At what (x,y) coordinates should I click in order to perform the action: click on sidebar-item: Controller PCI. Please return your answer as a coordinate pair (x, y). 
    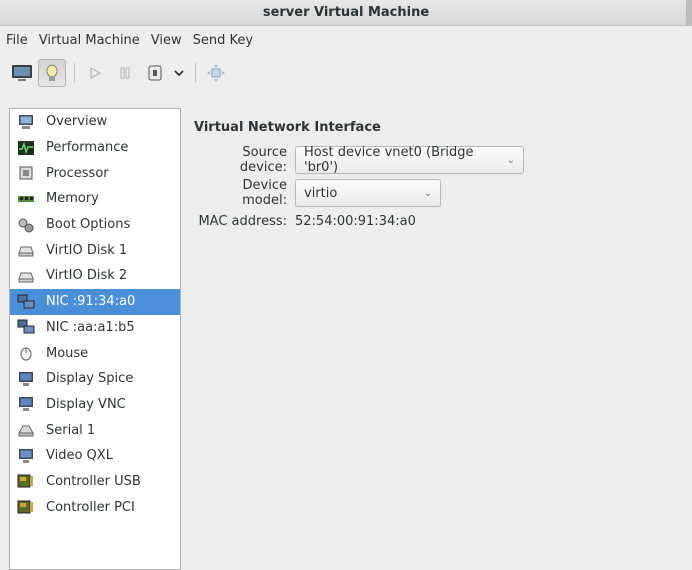
    Looking at the image, I should click on (95, 507).